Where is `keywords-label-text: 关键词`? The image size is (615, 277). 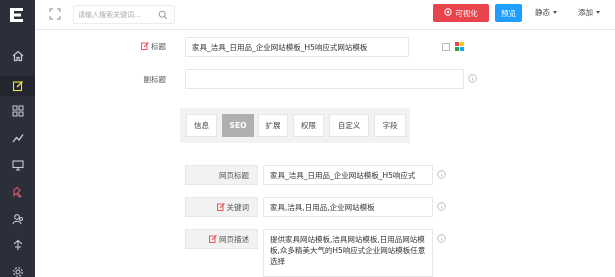
keywords-label-text: 关键词 is located at coordinates (238, 207).